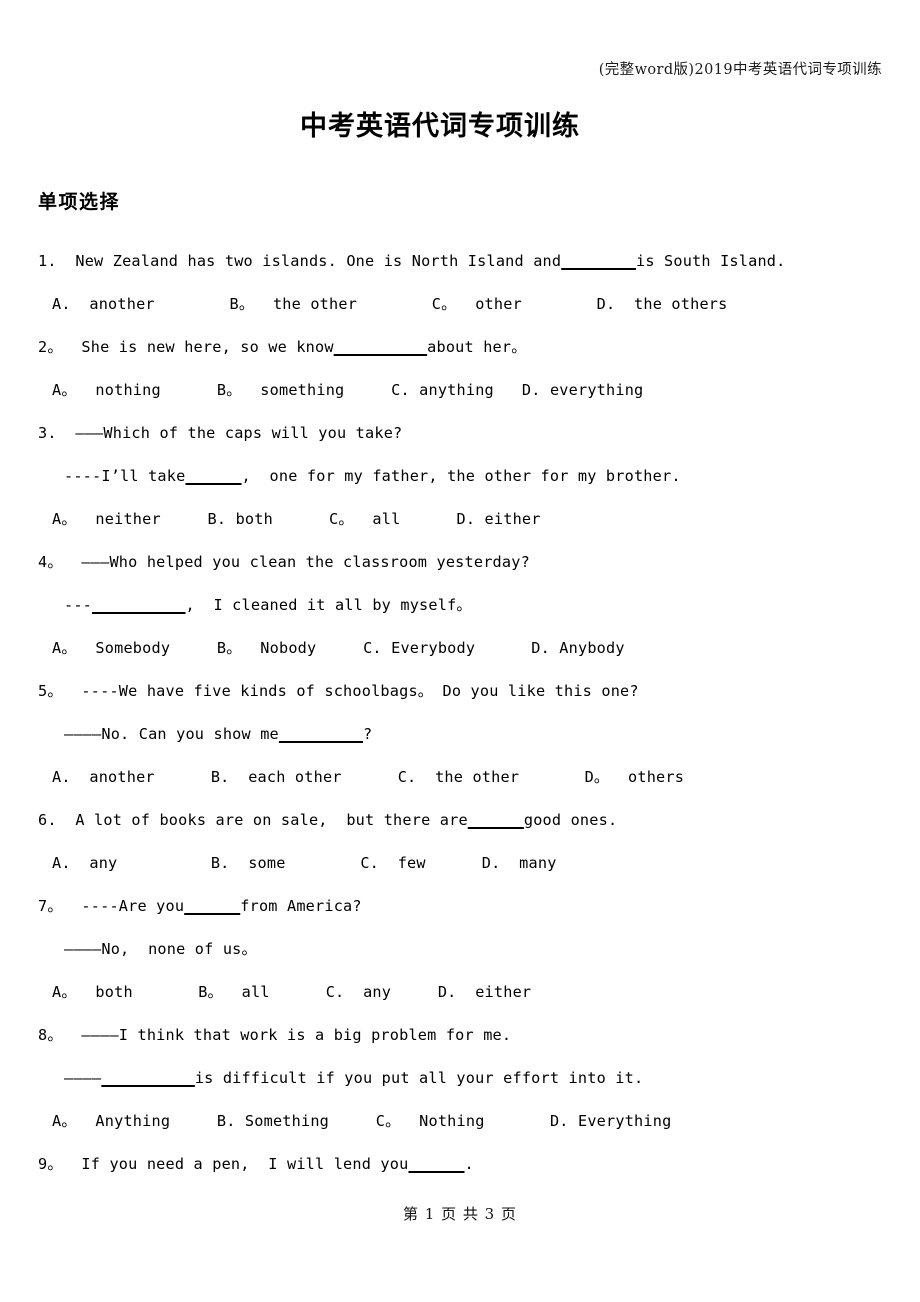 This screenshot has height=1302, width=920. Describe the element at coordinates (78, 605) in the screenshot. I see `continuation-text-before-blank: ---` at that location.